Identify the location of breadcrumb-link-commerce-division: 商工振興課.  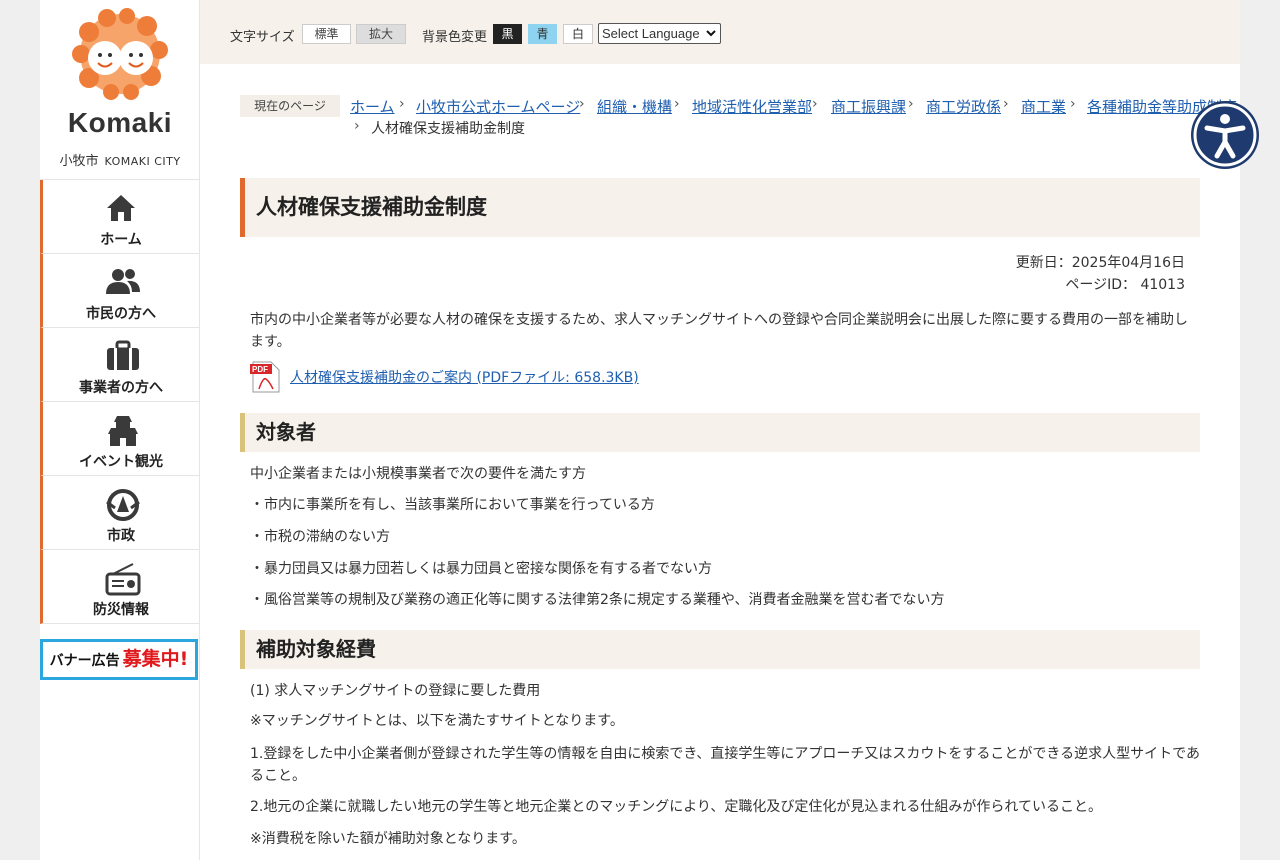
(868, 106).